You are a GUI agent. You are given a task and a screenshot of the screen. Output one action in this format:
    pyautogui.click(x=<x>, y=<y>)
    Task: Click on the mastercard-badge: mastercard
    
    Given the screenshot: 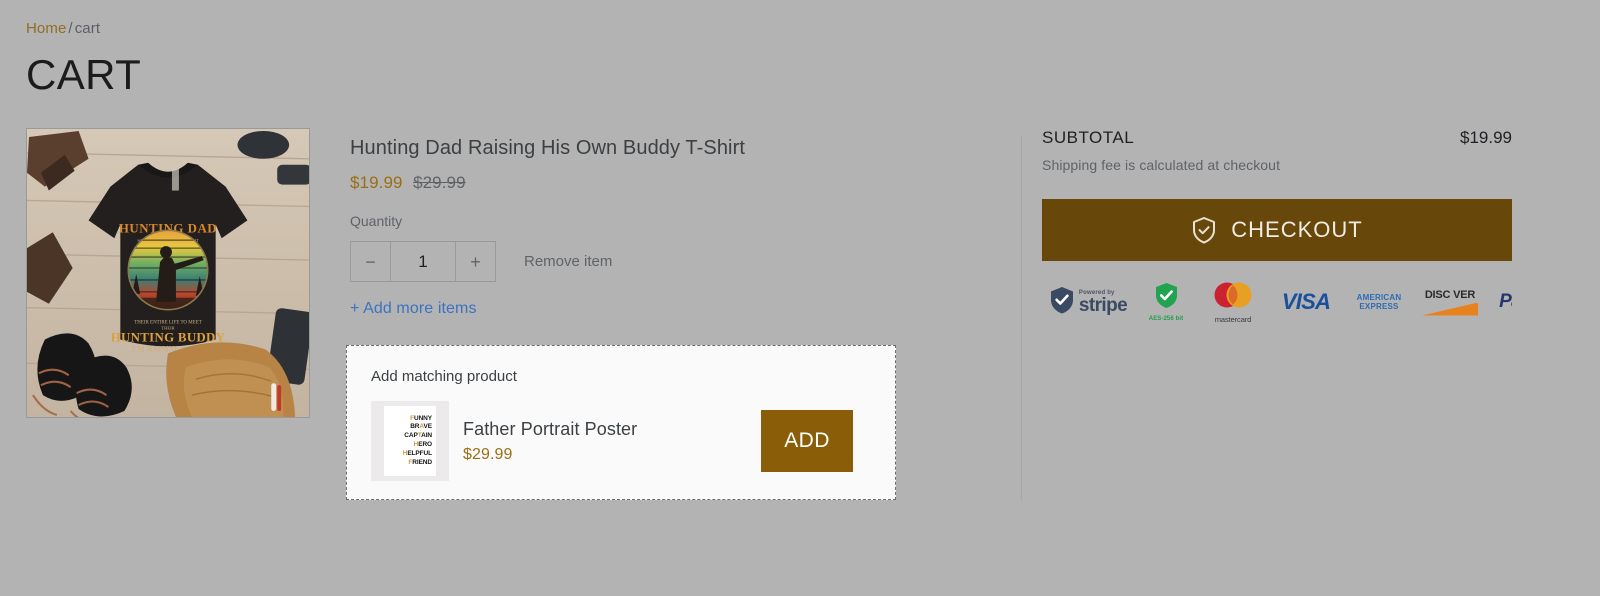 What is the action you would take?
    pyautogui.click(x=1233, y=302)
    